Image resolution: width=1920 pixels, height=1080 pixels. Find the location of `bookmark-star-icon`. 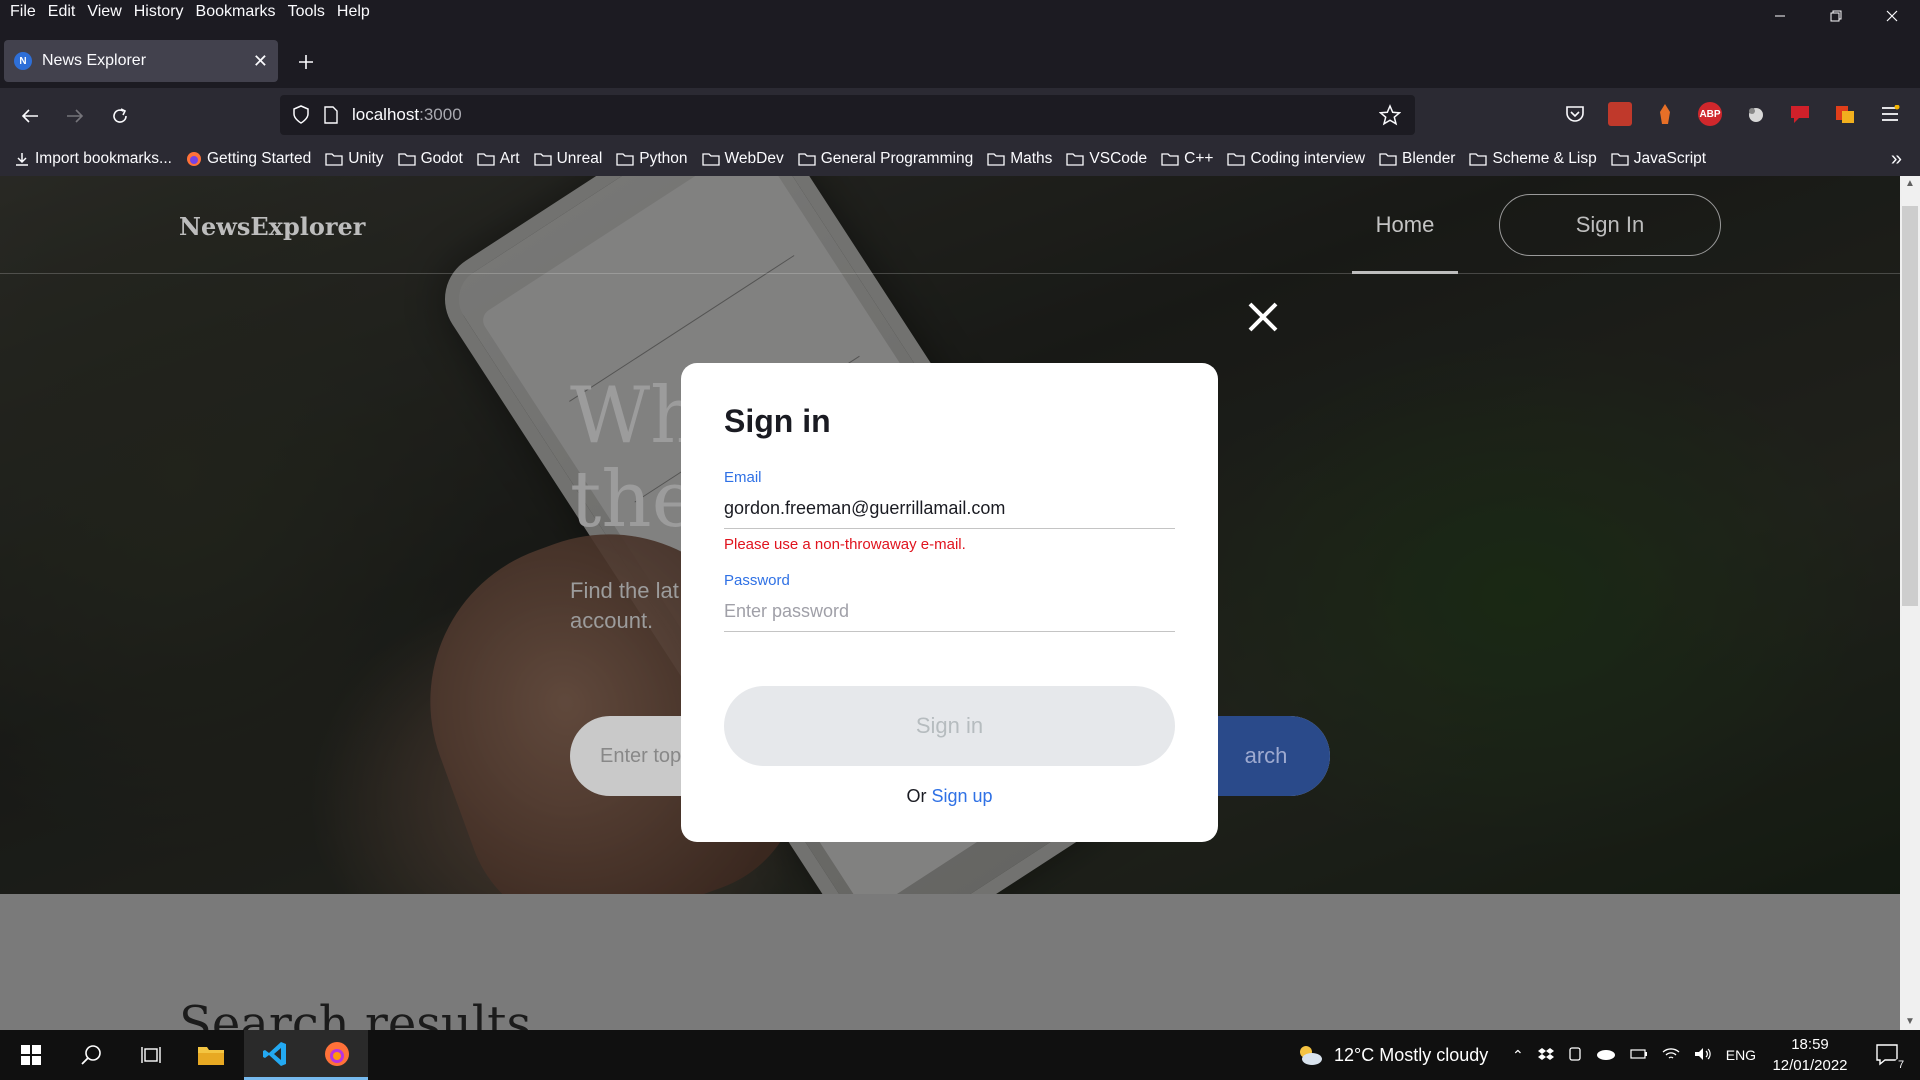

bookmark-star-icon is located at coordinates (1390, 117).